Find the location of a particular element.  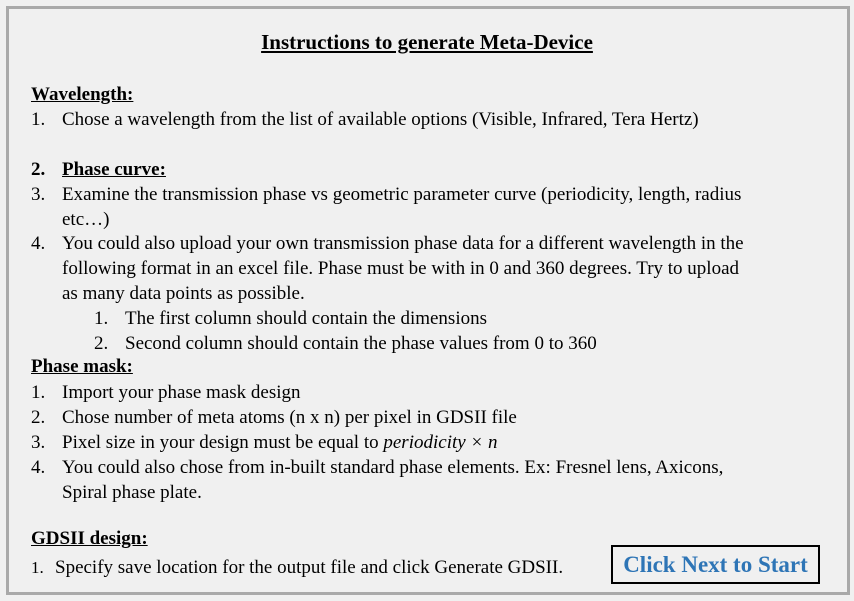

phase-mask-instruction: Spiral phase plate. is located at coordinates (132, 492).